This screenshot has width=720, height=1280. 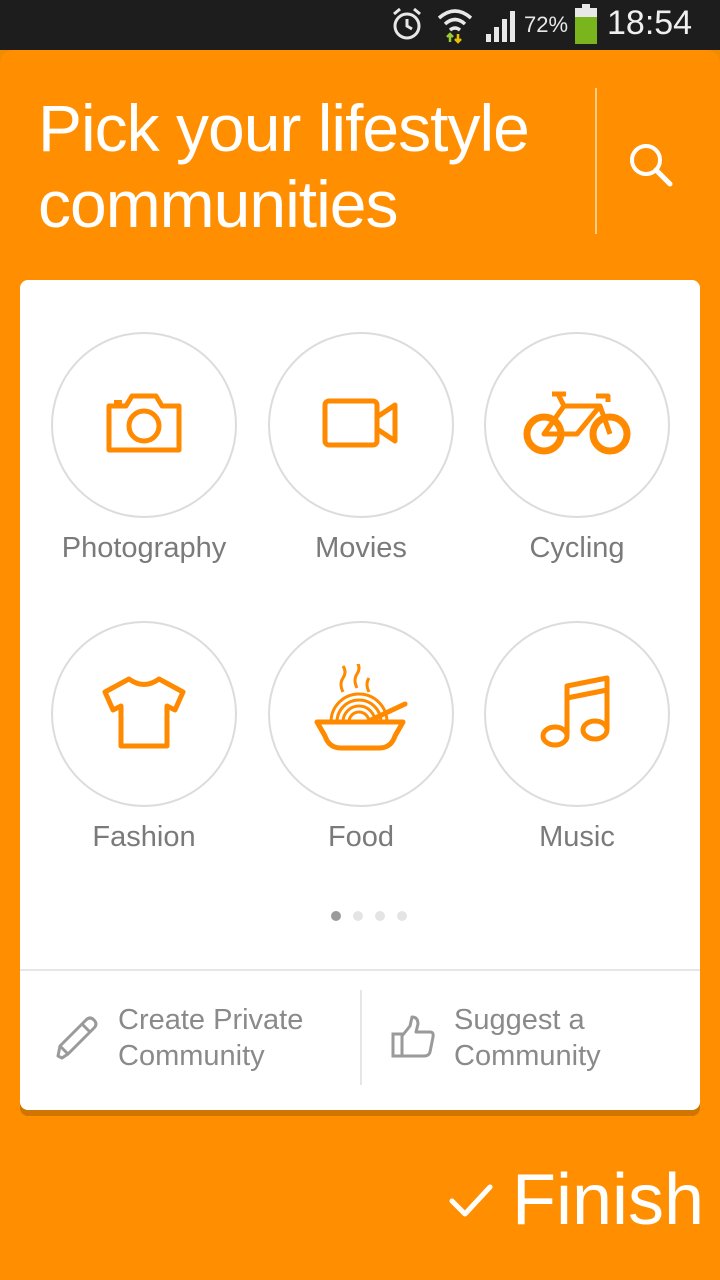 I want to click on create-private-community-button: Create Private Community, so click(x=199, y=1040).